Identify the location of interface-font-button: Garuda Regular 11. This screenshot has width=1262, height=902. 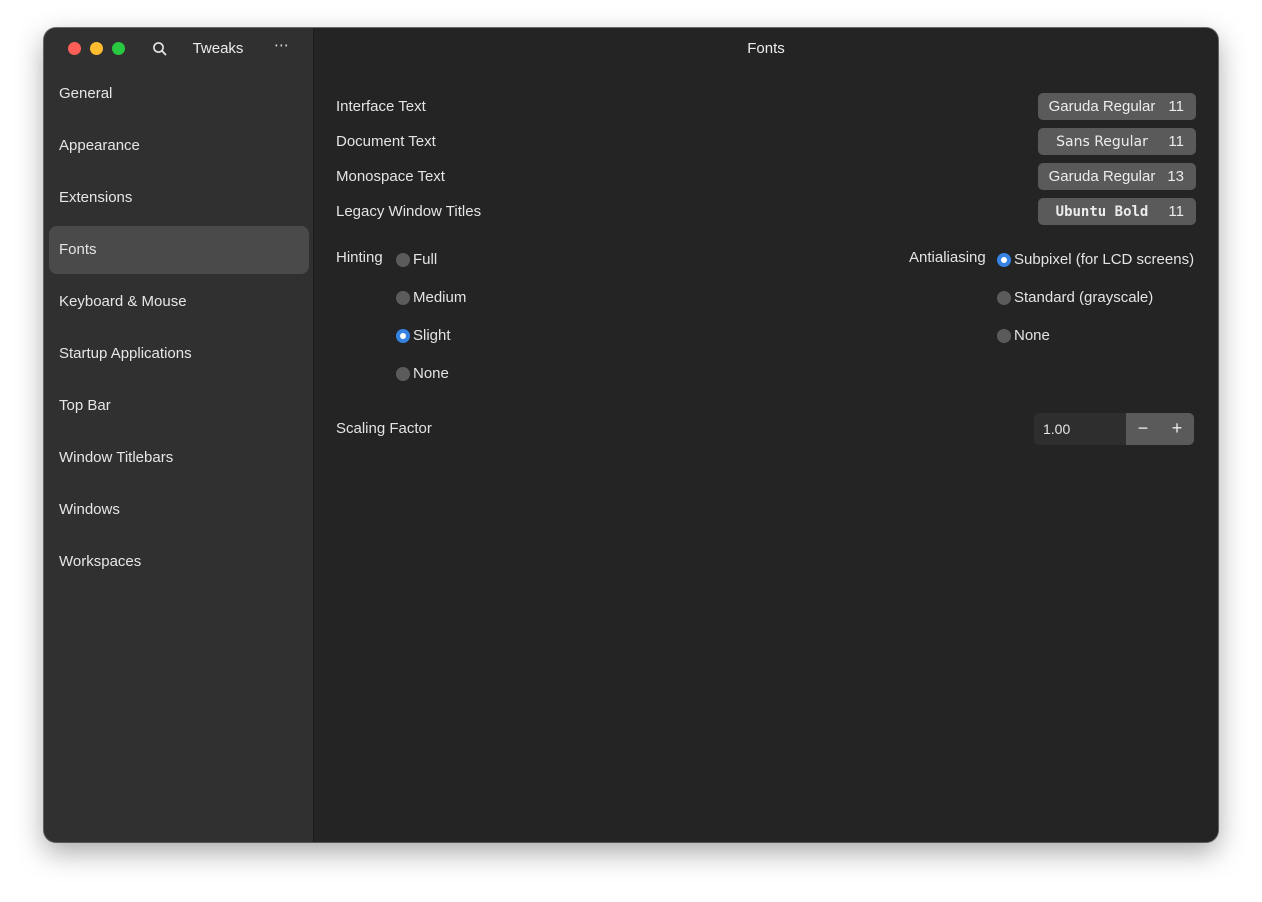
(1117, 106).